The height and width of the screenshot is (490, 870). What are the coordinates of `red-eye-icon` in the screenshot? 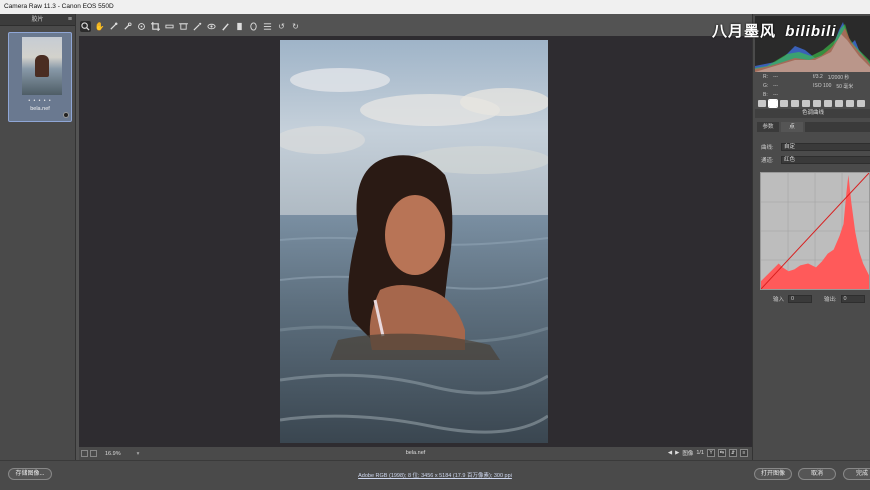 It's located at (211, 26).